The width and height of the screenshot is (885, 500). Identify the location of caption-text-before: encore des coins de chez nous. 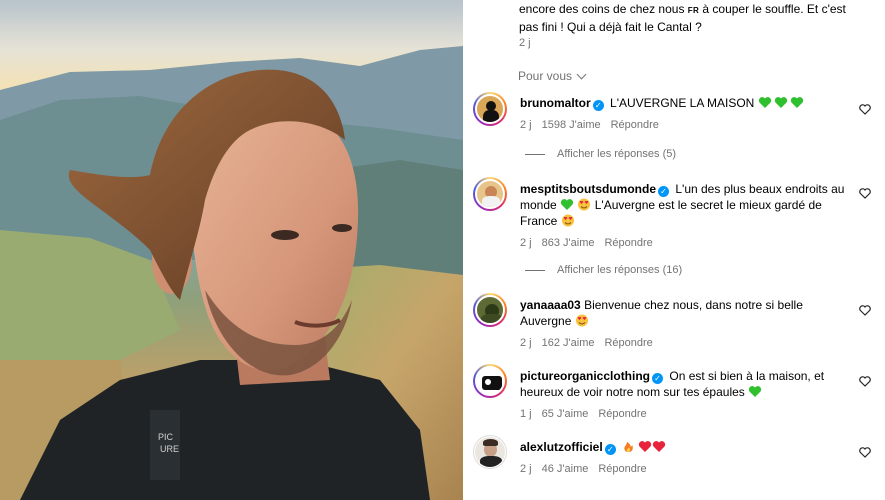
(602, 9).